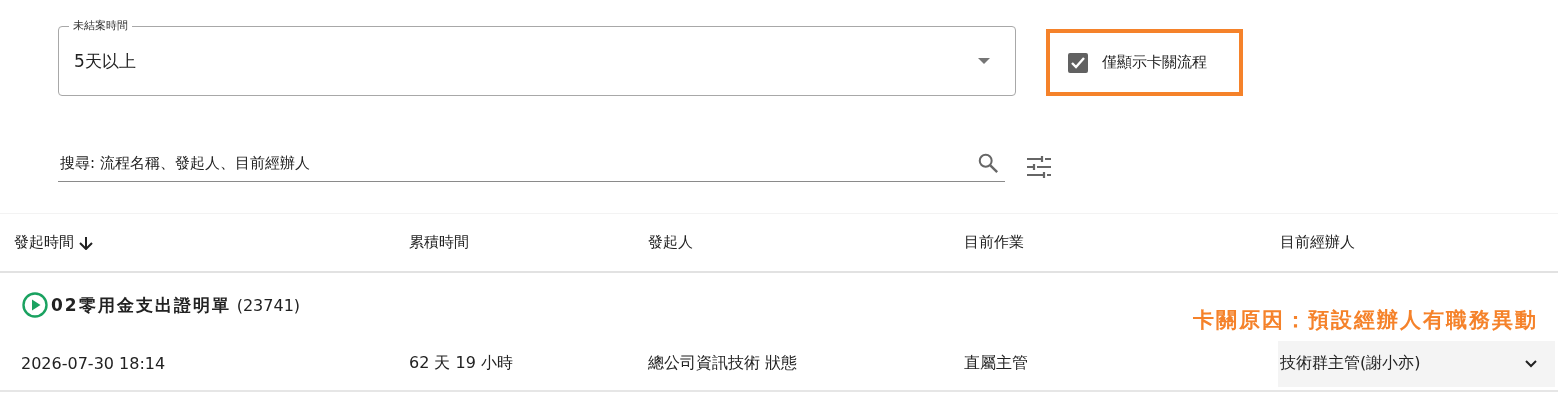 The width and height of the screenshot is (1558, 413). What do you see at coordinates (988, 162) in the screenshot?
I see `search-icon` at bounding box center [988, 162].